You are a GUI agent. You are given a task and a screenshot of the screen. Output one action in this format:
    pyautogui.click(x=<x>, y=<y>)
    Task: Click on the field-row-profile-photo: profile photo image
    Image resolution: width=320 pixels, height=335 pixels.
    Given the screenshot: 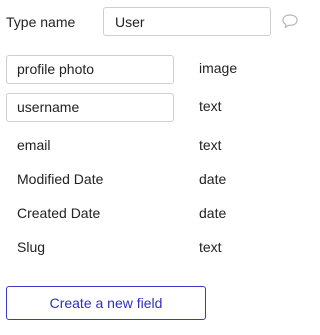 What is the action you would take?
    pyautogui.click(x=156, y=69)
    